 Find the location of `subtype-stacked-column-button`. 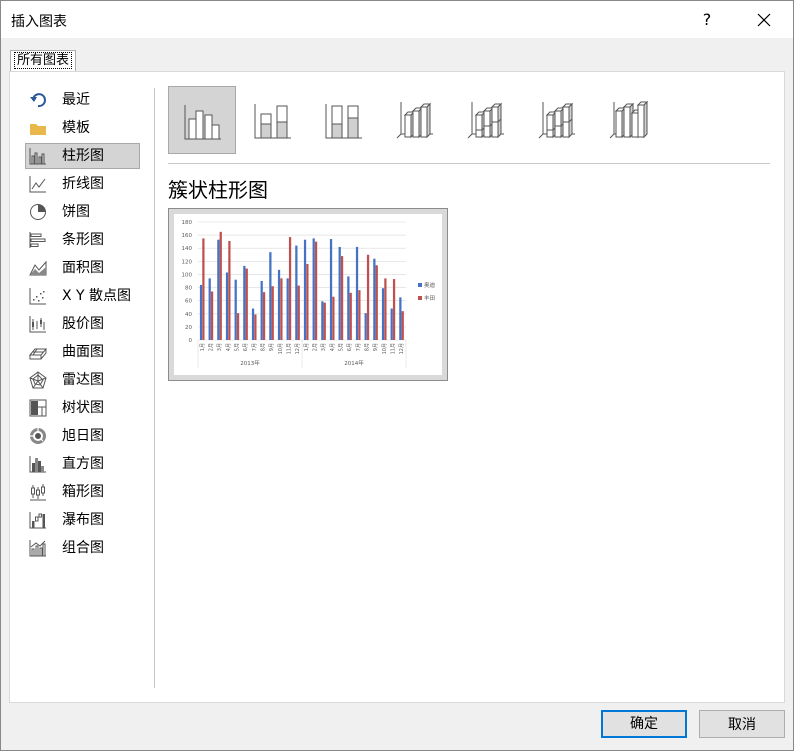

subtype-stacked-column-button is located at coordinates (273, 120).